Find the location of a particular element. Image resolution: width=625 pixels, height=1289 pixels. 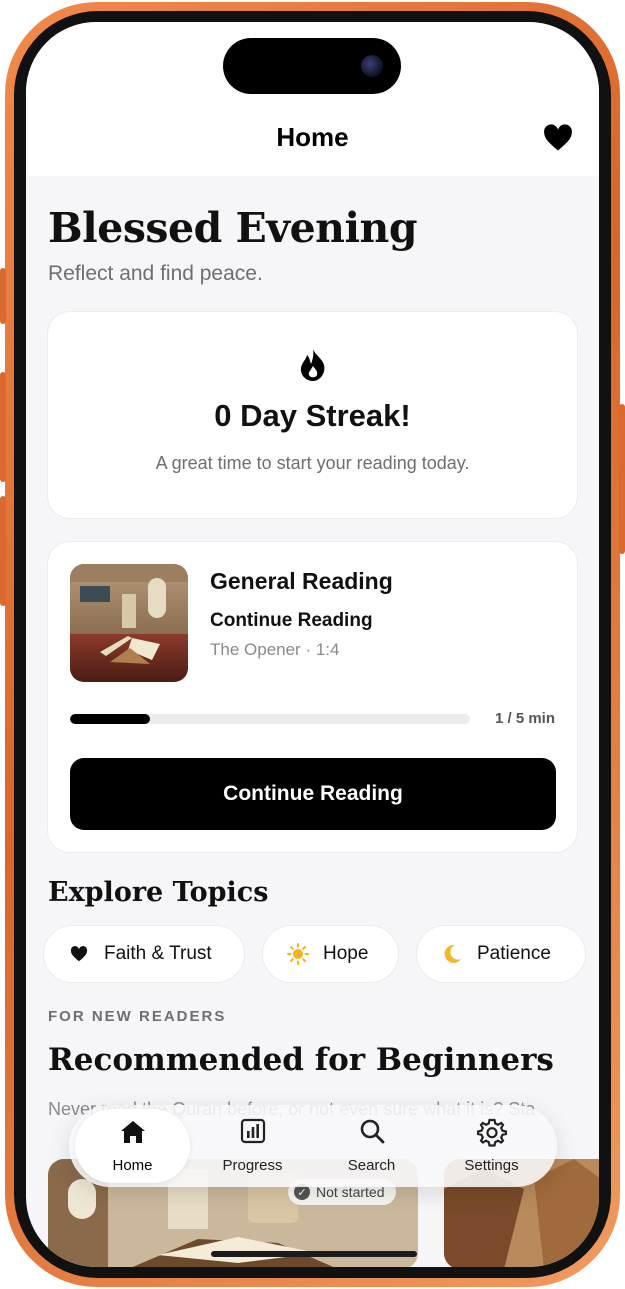

volume-up-button is located at coordinates (3, 427).